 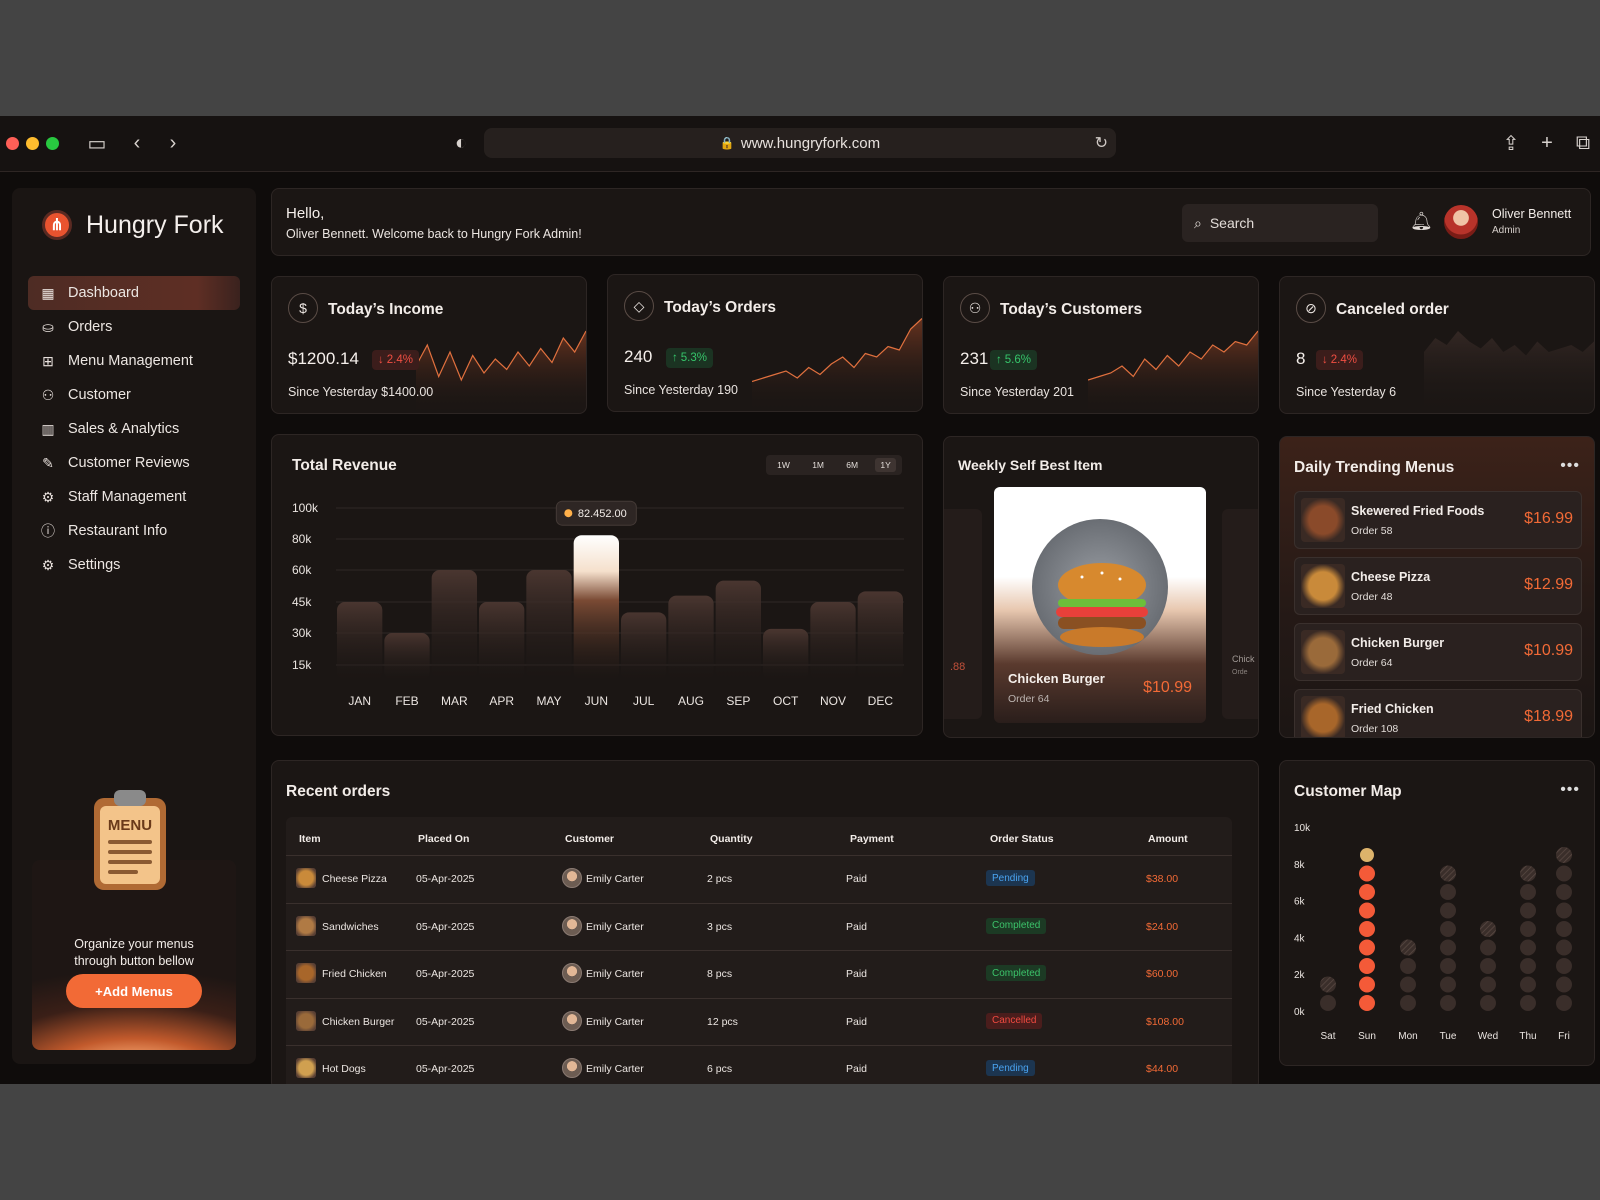 I want to click on revenue-bar-jul, so click(x=644, y=646).